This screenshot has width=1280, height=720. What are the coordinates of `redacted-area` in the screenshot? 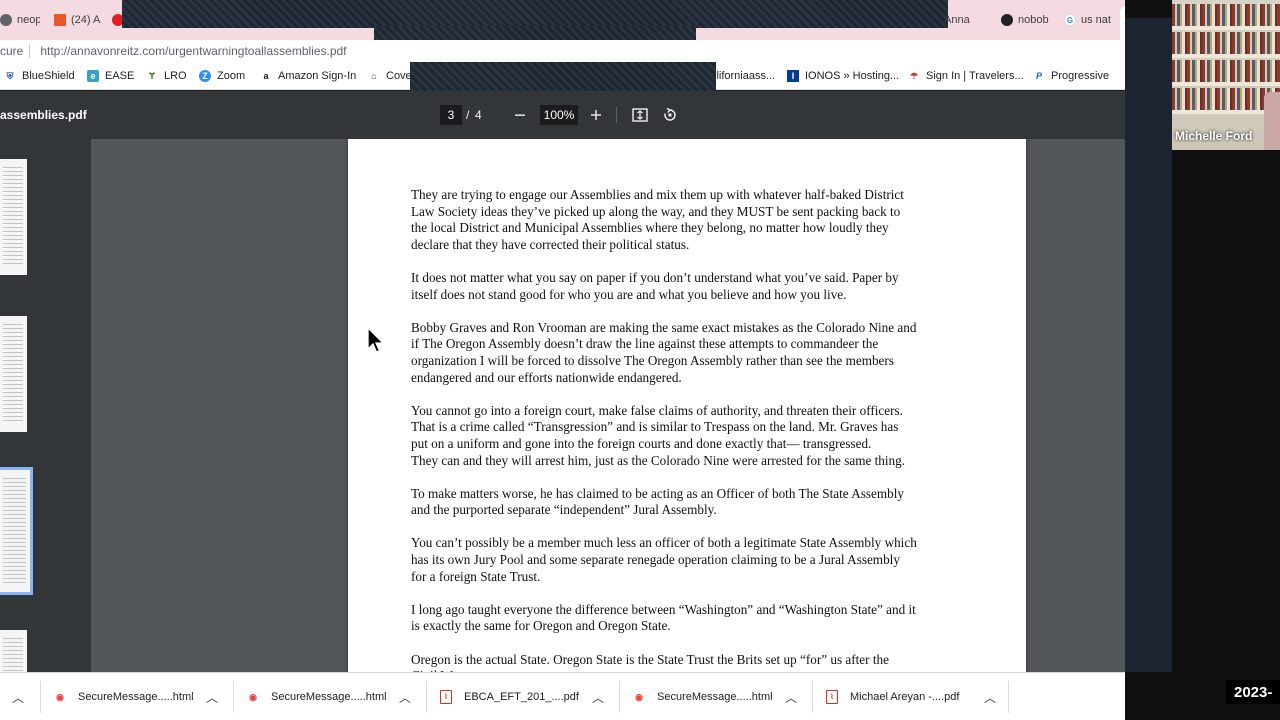 It's located at (535, 14).